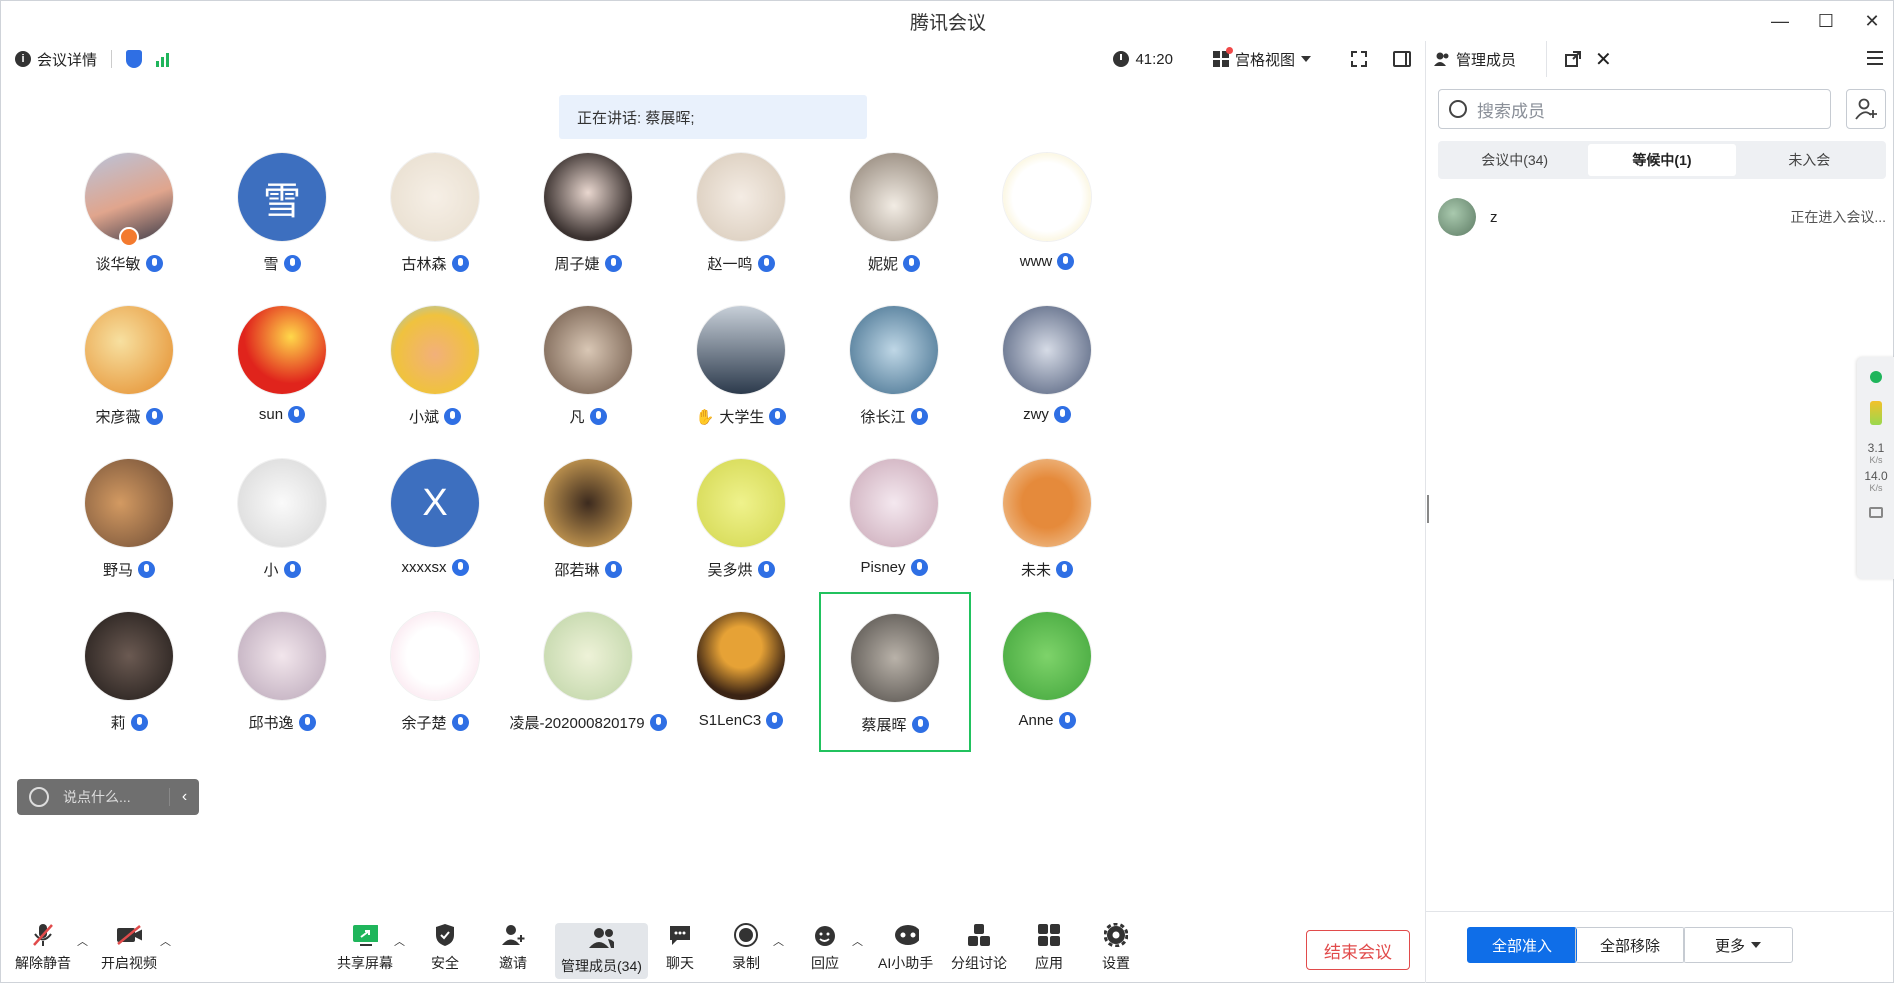 This screenshot has width=1894, height=983. I want to click on participant-tile: sun, so click(282, 366).